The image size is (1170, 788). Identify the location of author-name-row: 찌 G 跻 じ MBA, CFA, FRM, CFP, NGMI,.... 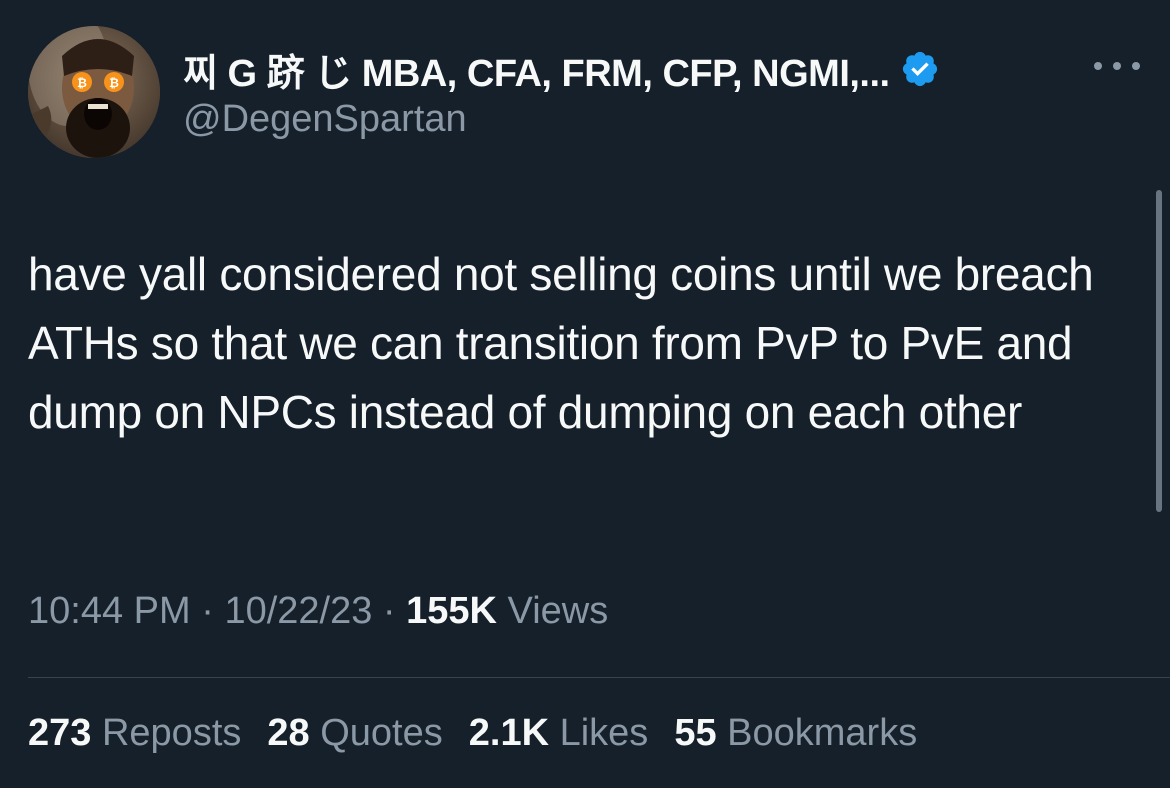
(561, 70).